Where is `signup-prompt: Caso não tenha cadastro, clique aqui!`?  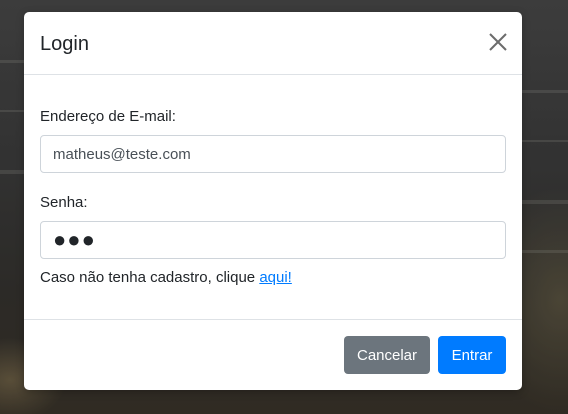
signup-prompt: Caso não tenha cadastro, clique aqui! is located at coordinates (166, 278).